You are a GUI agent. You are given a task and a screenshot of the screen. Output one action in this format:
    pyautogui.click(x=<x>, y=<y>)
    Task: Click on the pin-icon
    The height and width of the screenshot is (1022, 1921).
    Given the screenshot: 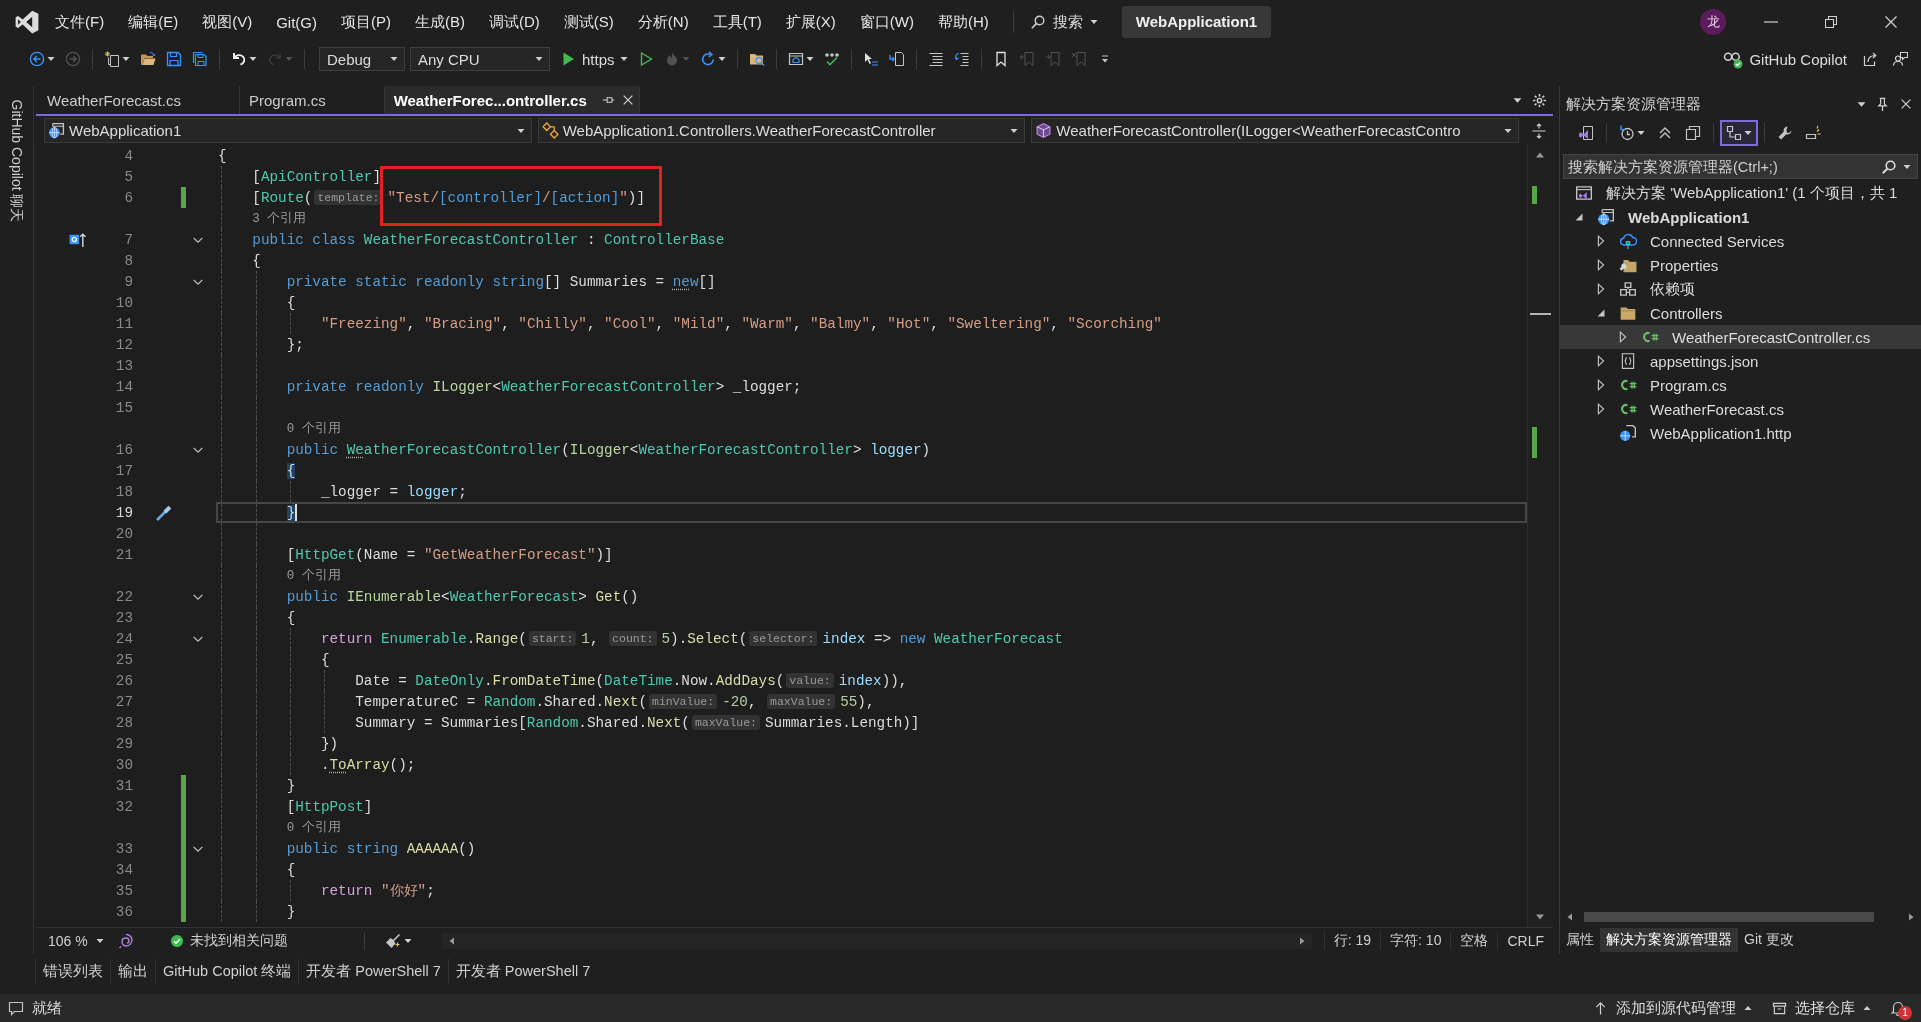 What is the action you would take?
    pyautogui.click(x=1882, y=104)
    